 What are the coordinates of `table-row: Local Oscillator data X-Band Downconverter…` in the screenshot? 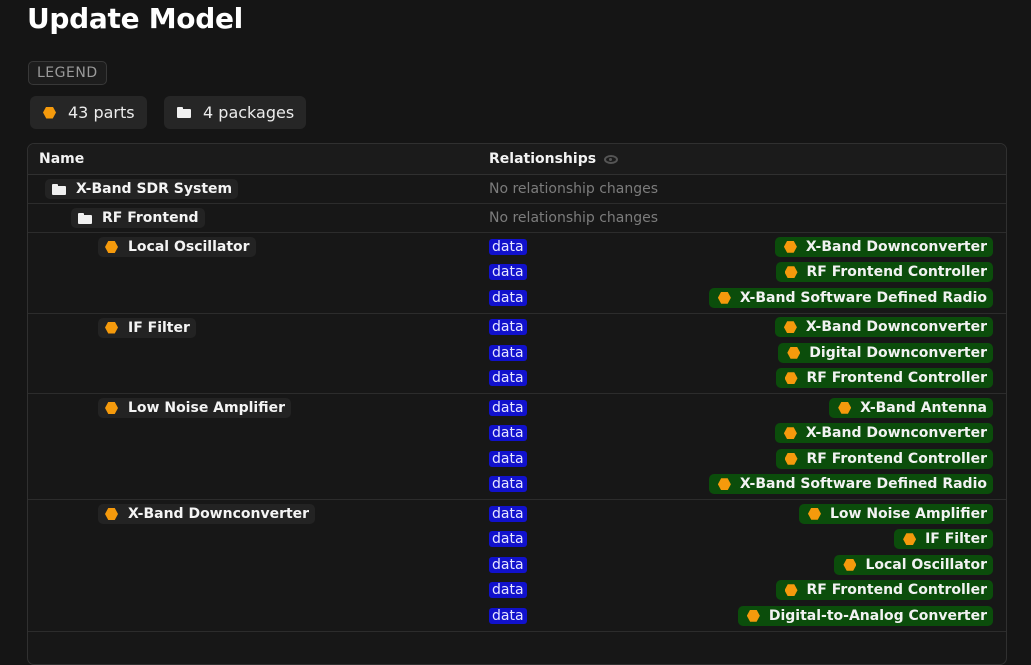 It's located at (517, 273).